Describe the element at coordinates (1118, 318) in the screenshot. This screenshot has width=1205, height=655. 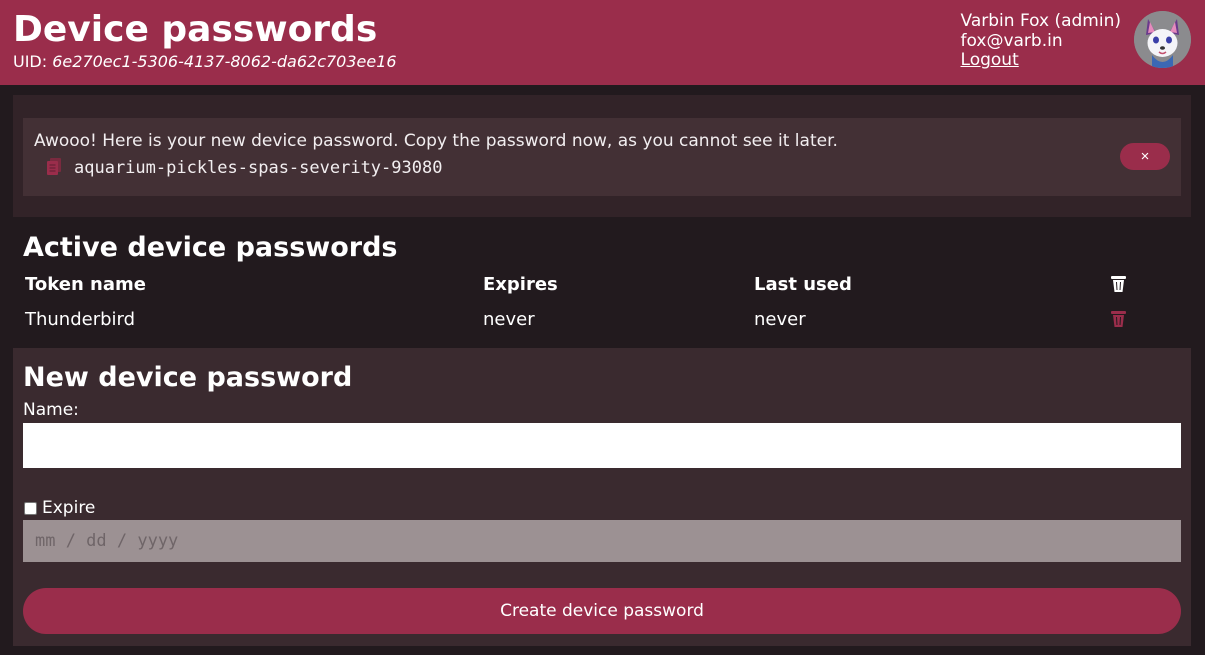
I see `delete-trash-icon` at that location.